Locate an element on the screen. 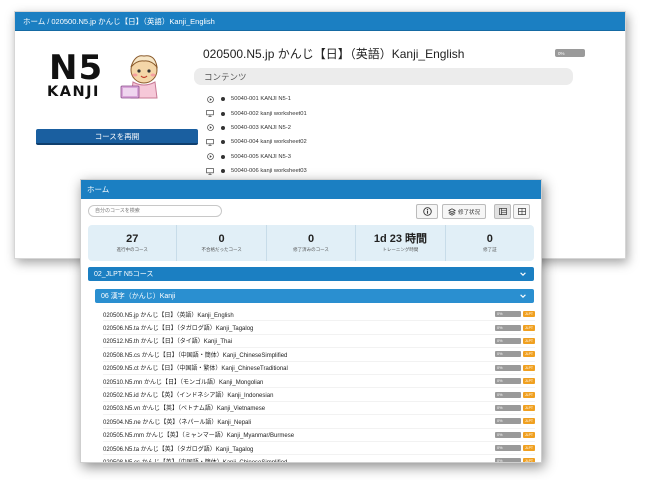 This screenshot has height=480, width=669. layers-icon is located at coordinates (451, 211).